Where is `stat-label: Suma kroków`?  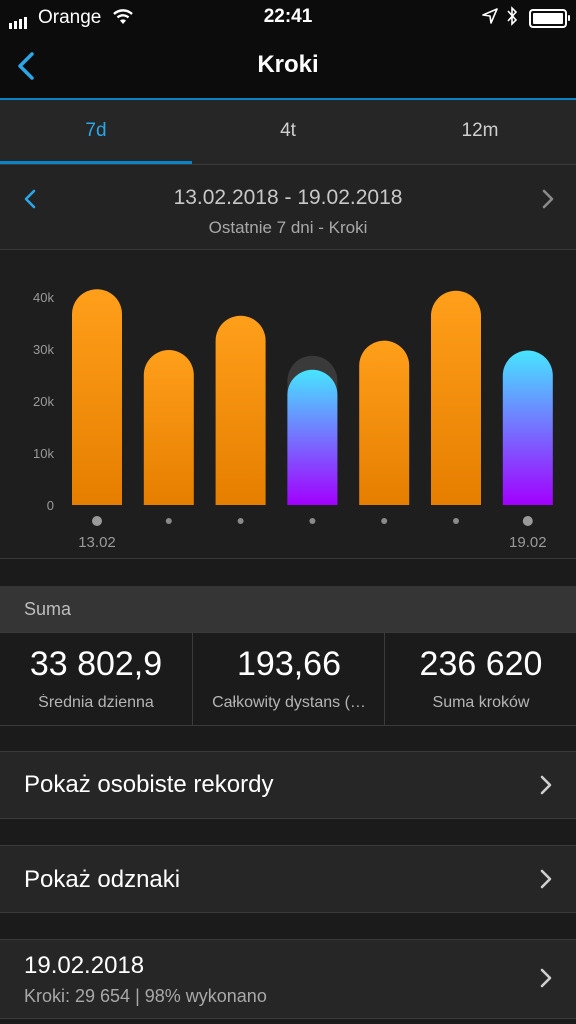
stat-label: Suma kroków is located at coordinates (481, 702).